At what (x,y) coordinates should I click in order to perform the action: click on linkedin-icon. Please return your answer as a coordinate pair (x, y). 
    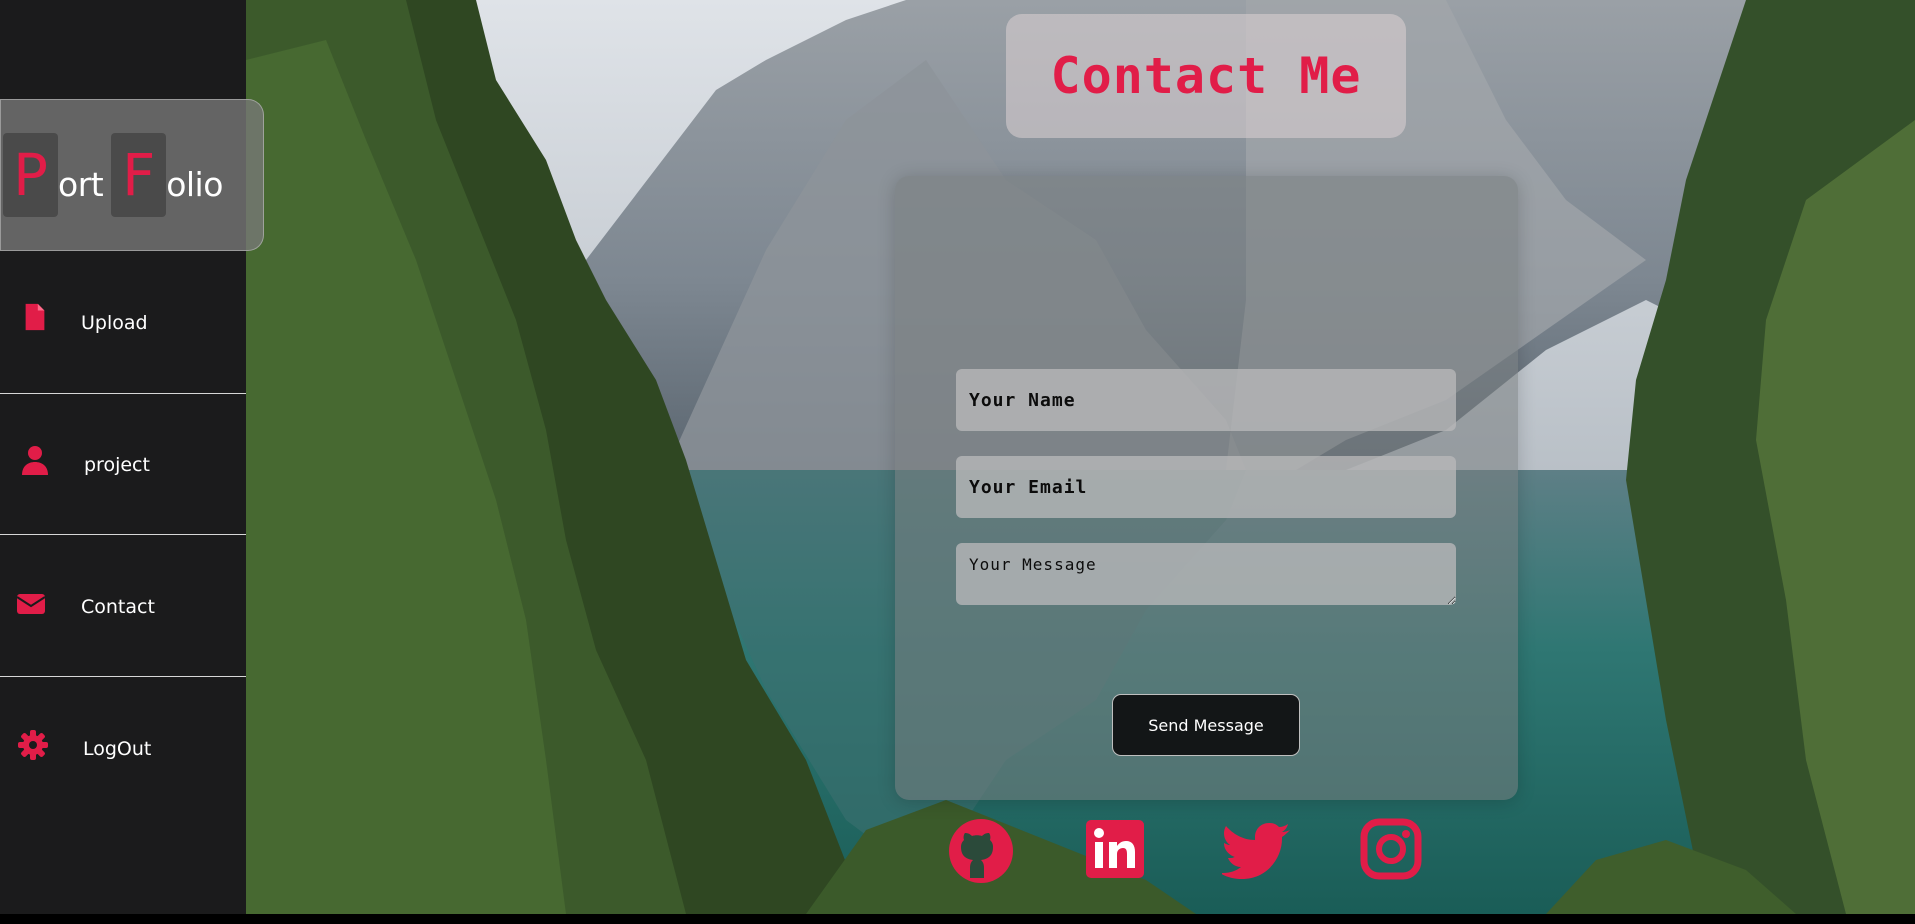
    Looking at the image, I should click on (1115, 849).